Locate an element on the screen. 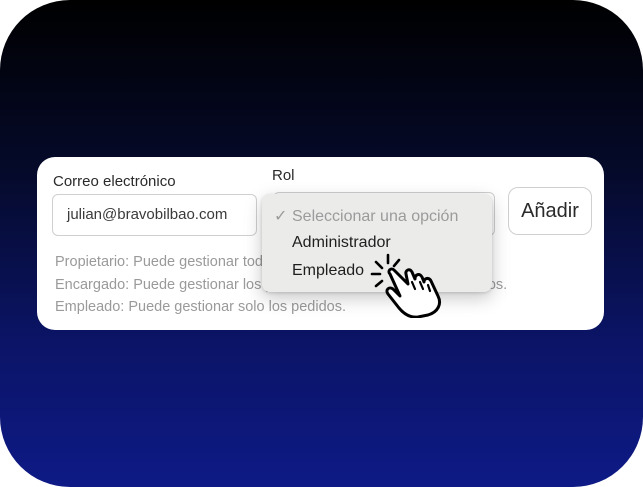 The width and height of the screenshot is (643, 487). email-label: Correo electrónico is located at coordinates (114, 181).